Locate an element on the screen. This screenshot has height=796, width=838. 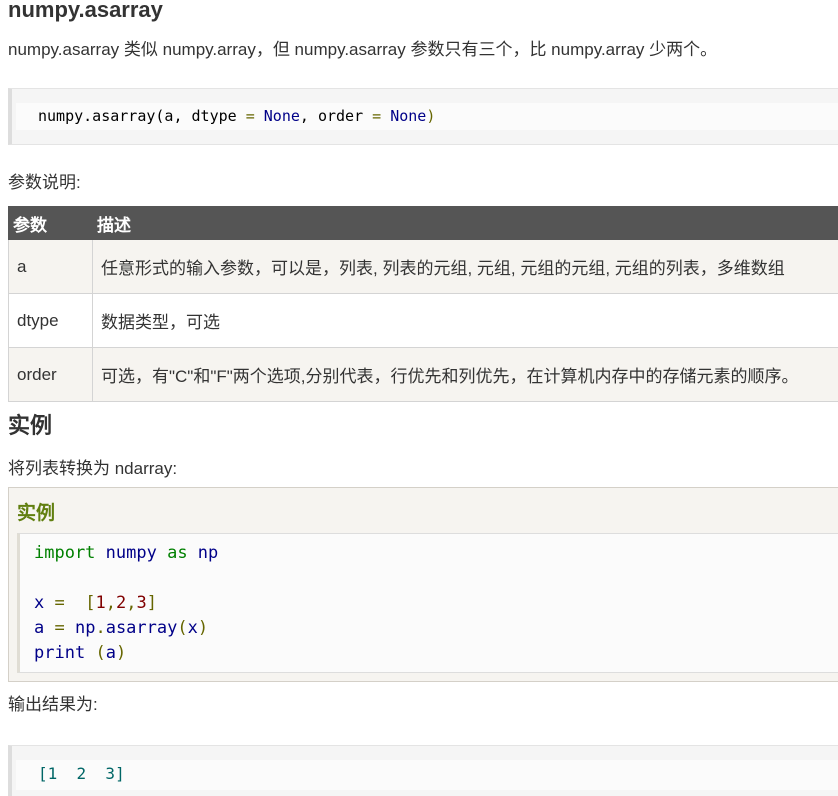
code-fn-print: print is located at coordinates (60, 653).